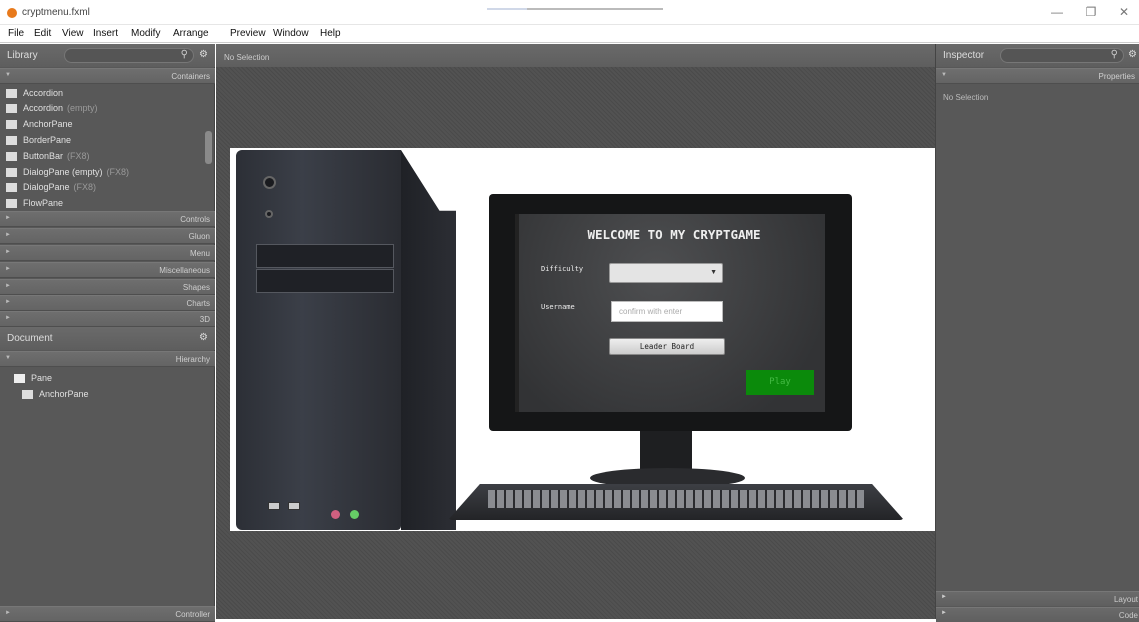  I want to click on section-label: Shapes, so click(196, 287).